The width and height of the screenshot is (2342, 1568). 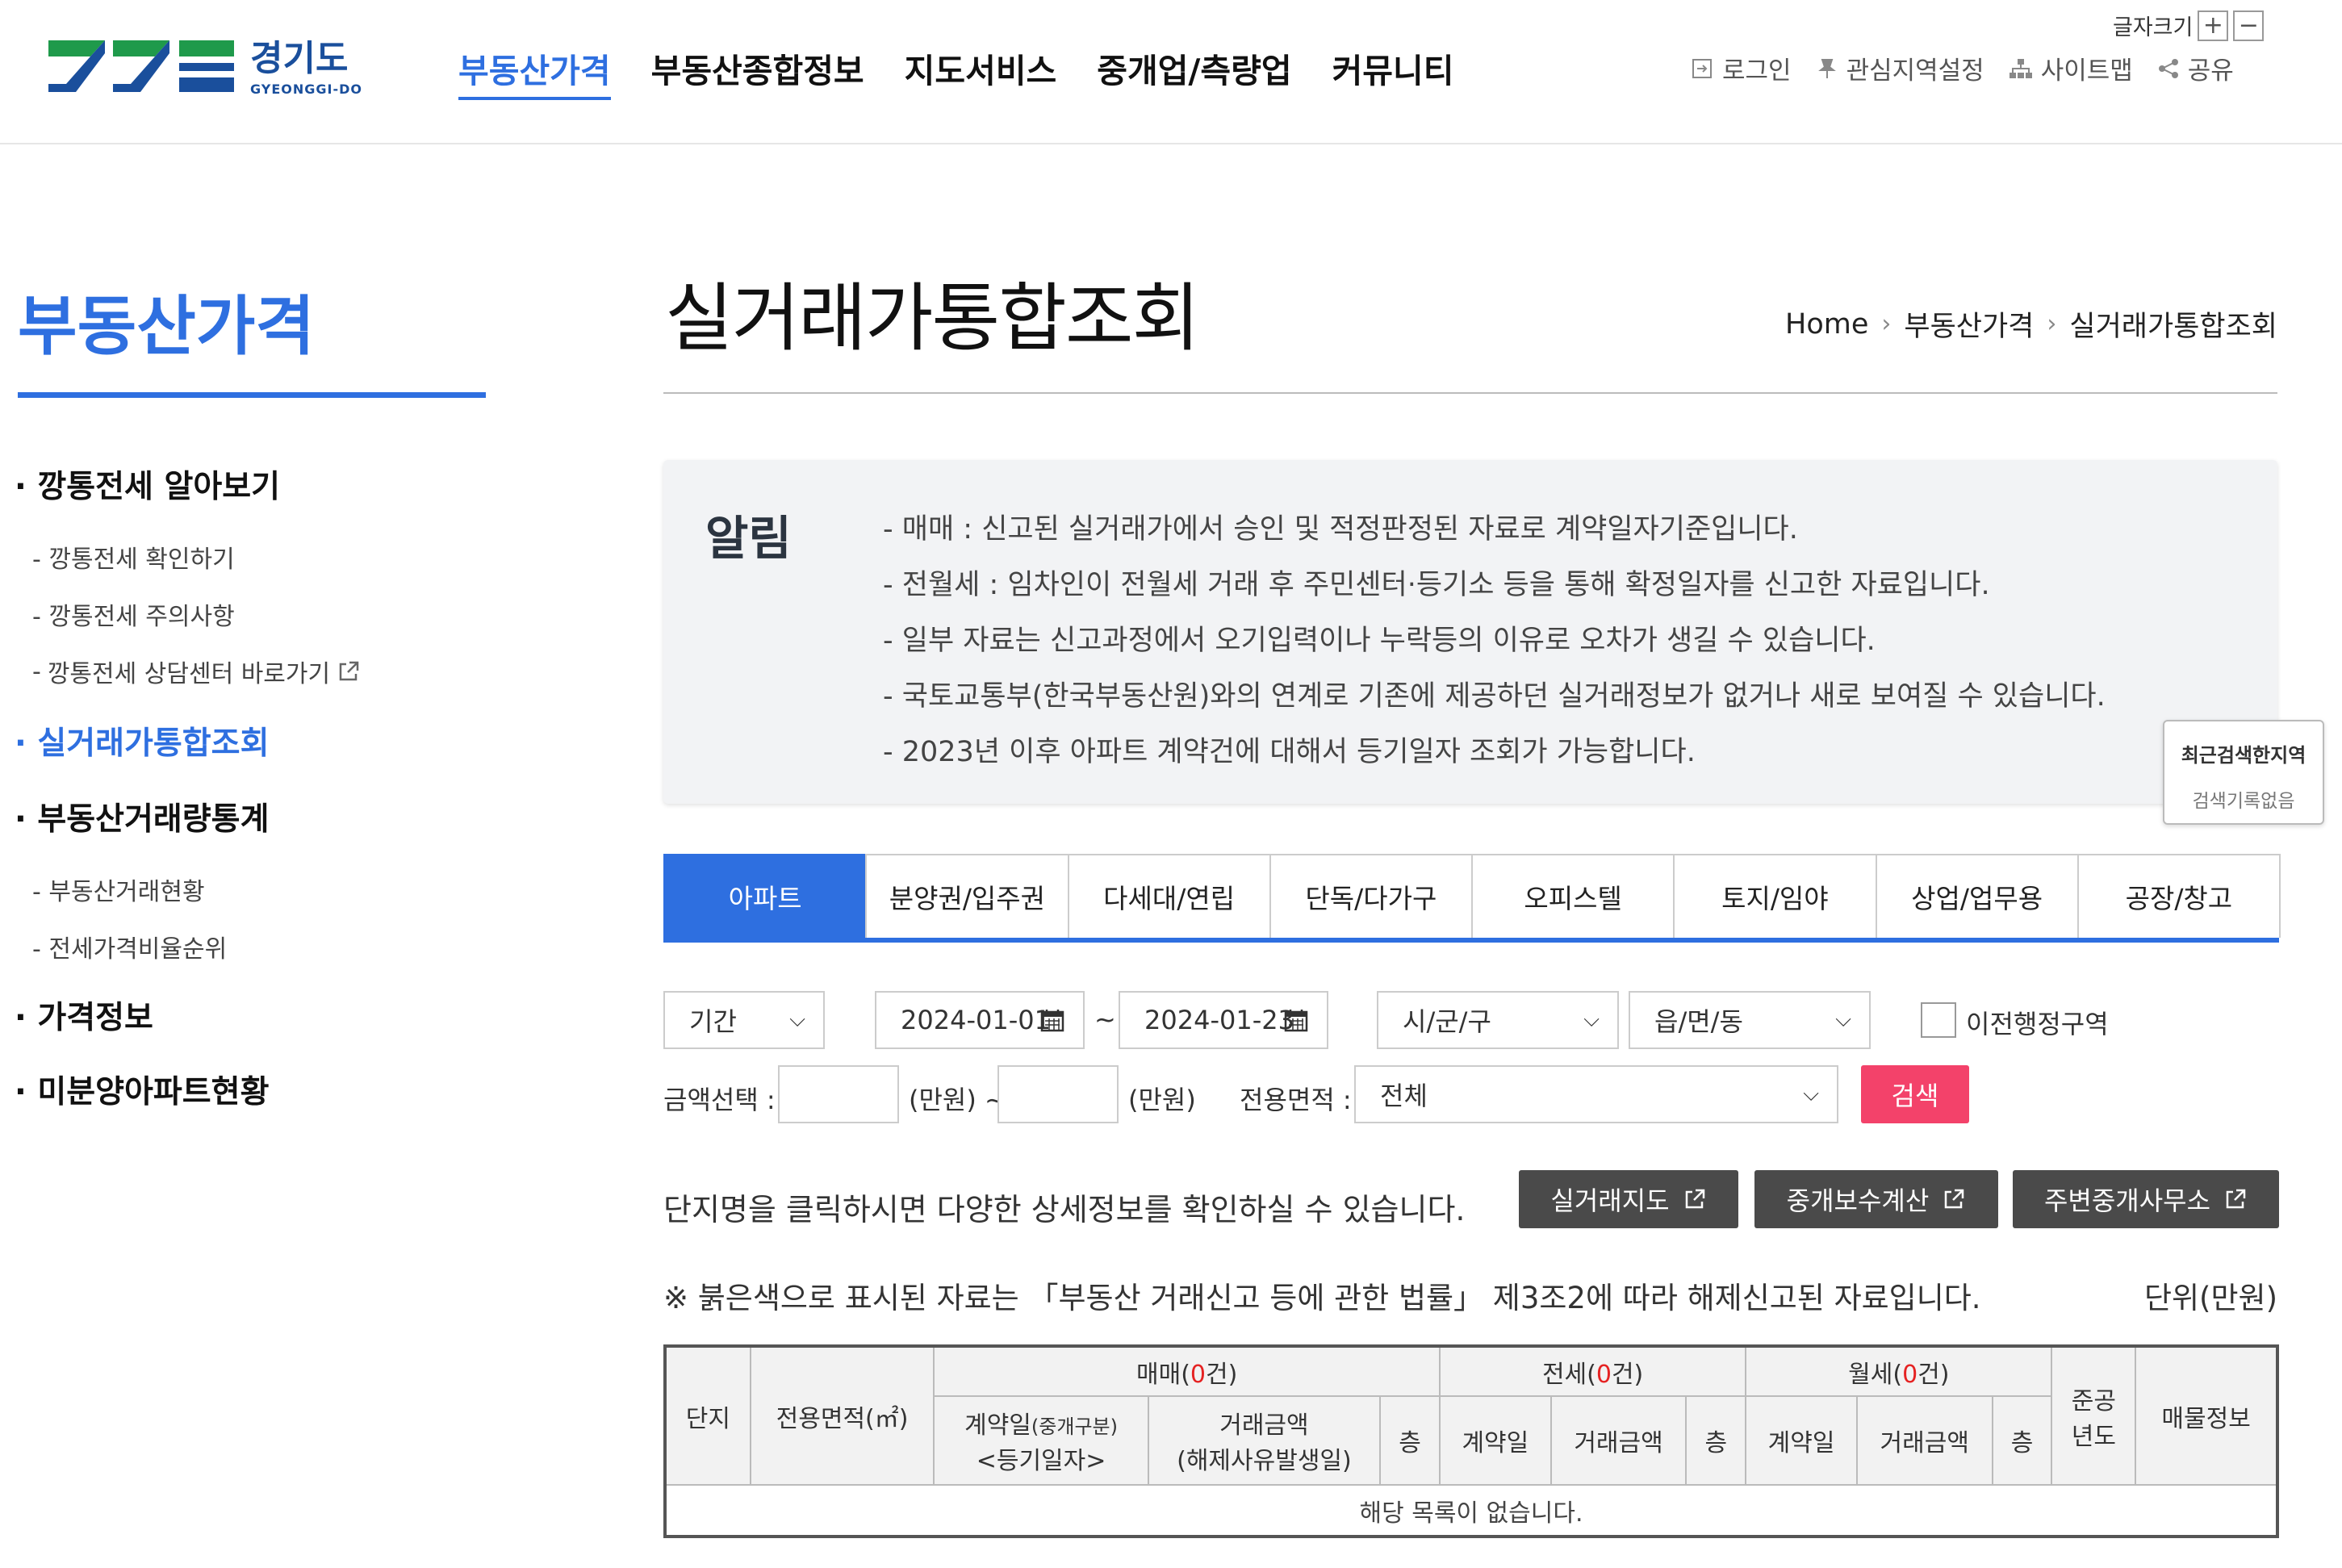 What do you see at coordinates (159, 487) in the screenshot?
I see `sidebar-item-label: 깡통전세 알아보기` at bounding box center [159, 487].